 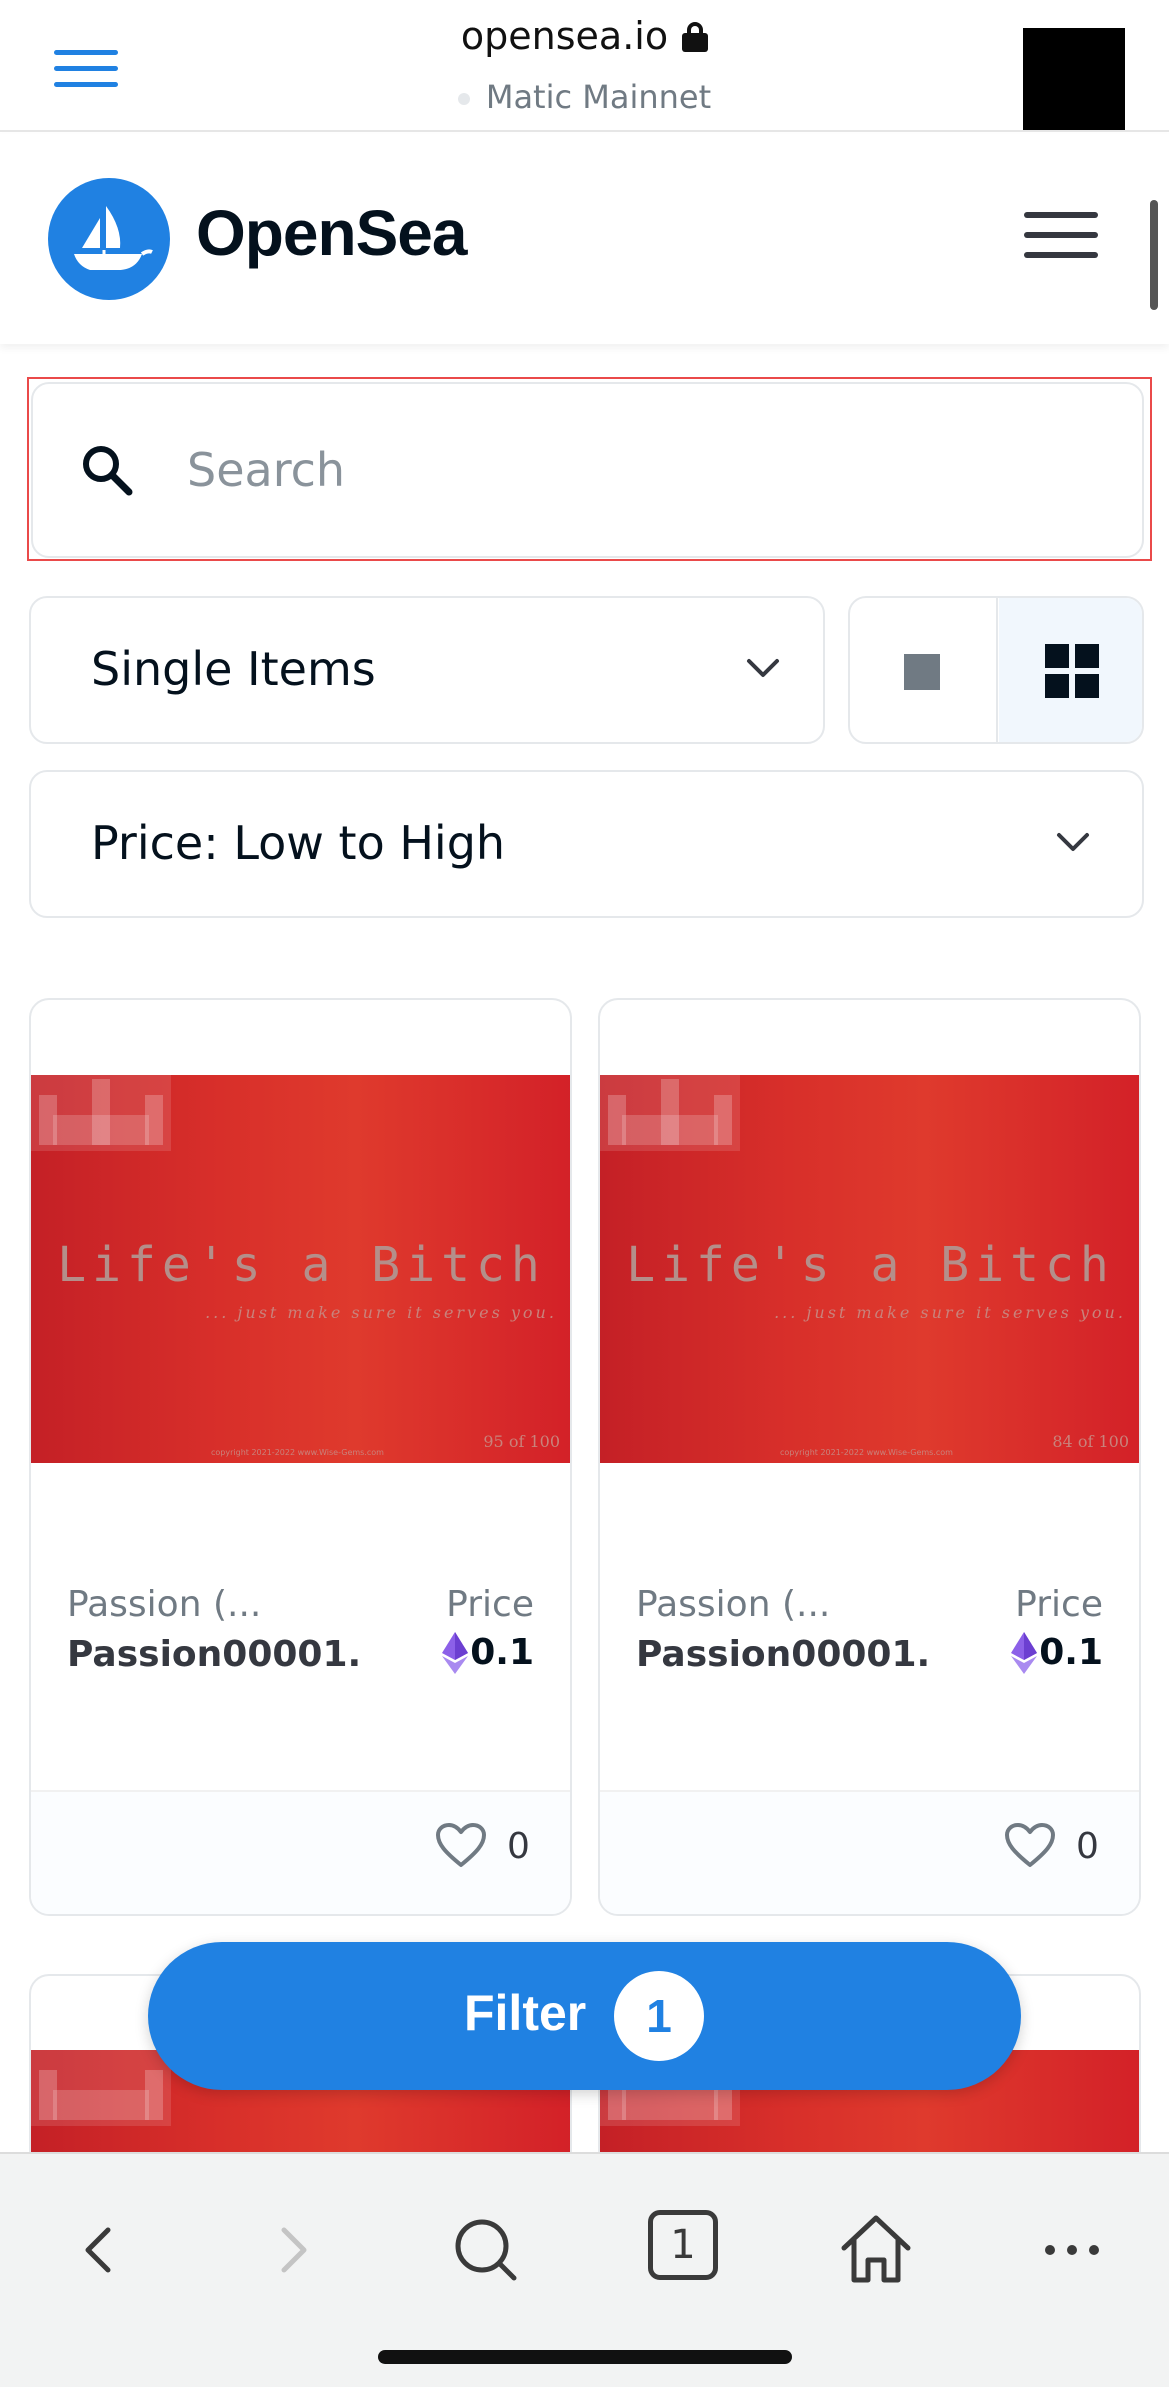 I want to click on scrollbar, so click(x=1154, y=255).